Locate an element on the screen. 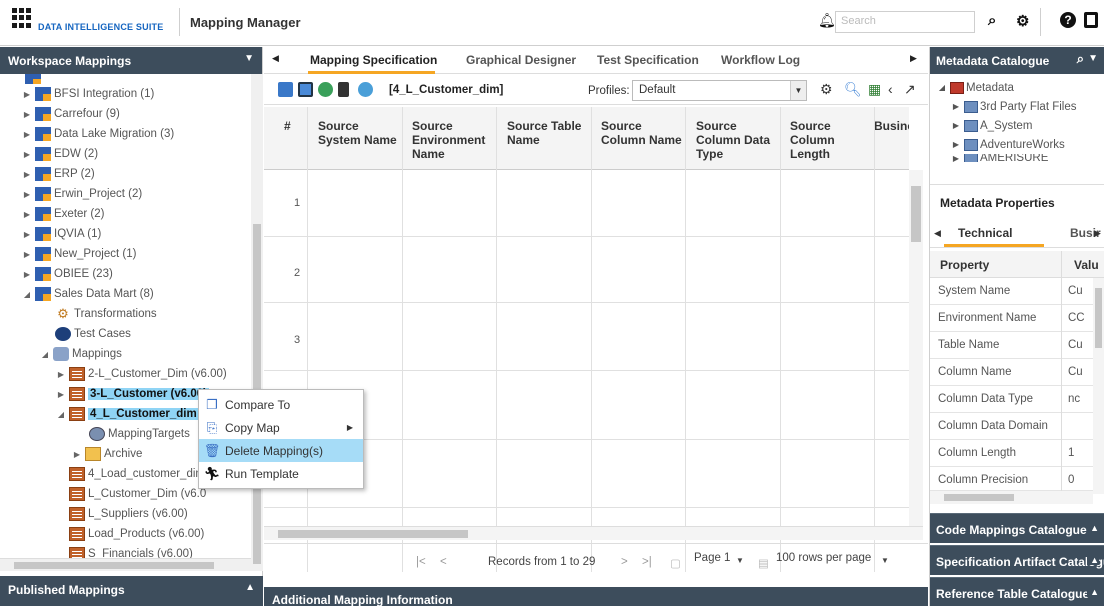 The image size is (1104, 606). settings-icon: ⚙ is located at coordinates (826, 89).